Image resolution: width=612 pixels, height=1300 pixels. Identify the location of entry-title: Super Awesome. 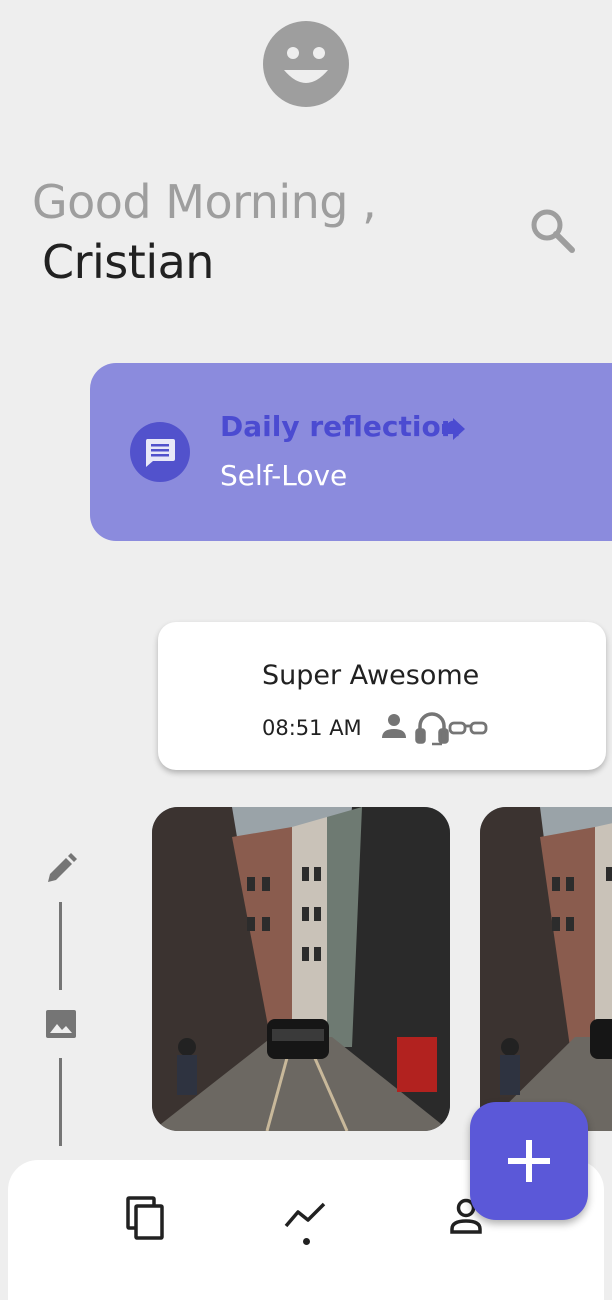
(371, 675).